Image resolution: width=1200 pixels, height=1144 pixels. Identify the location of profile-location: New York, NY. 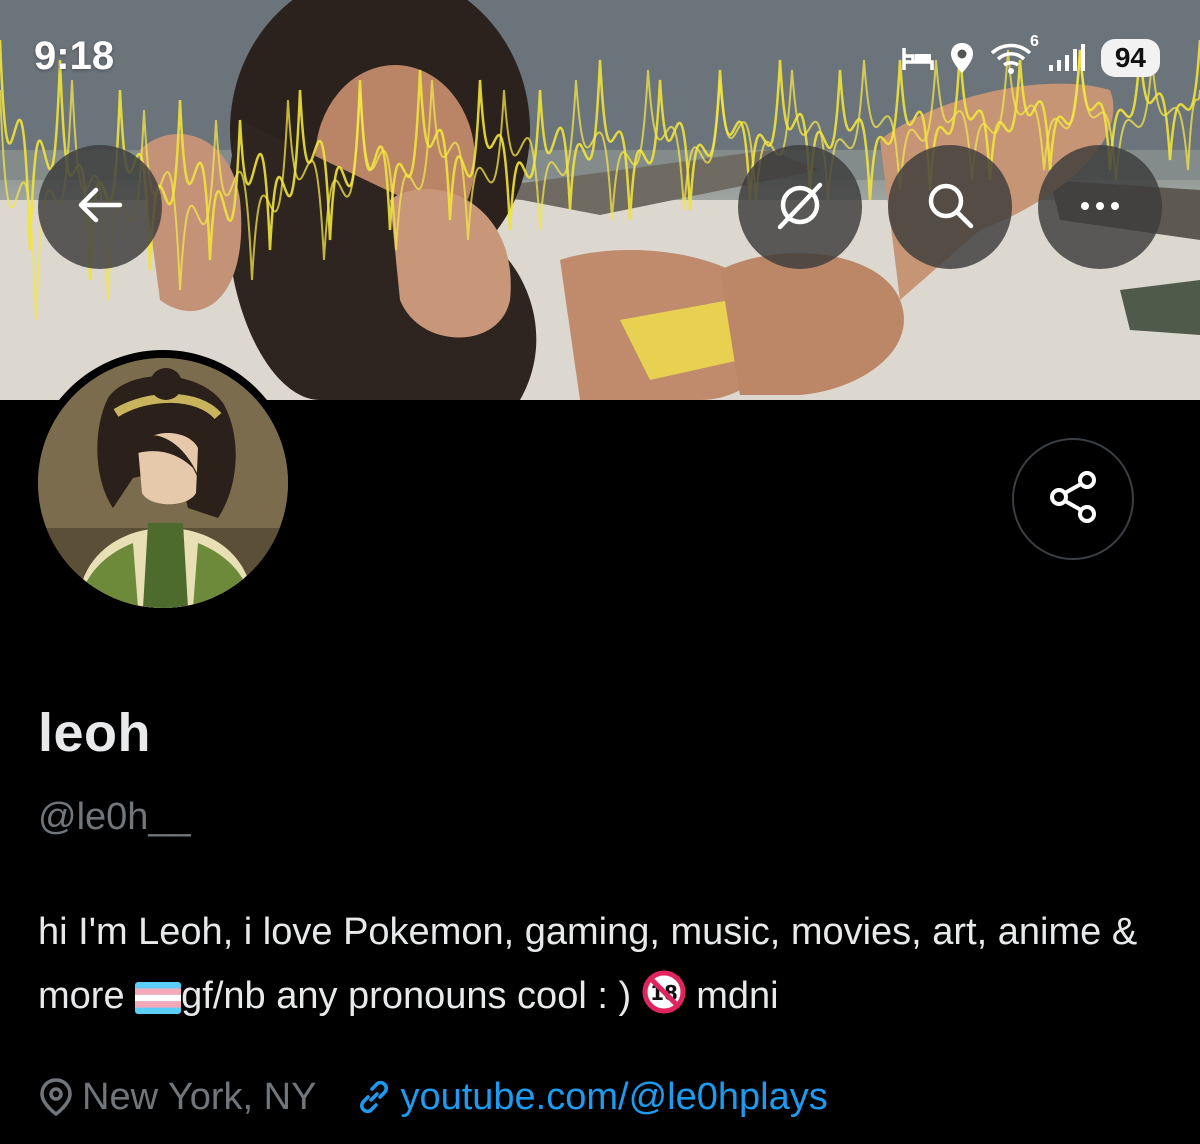
(177, 1097).